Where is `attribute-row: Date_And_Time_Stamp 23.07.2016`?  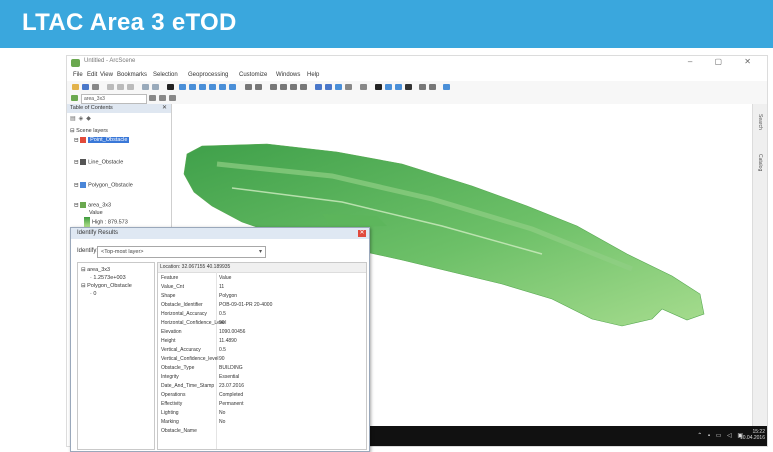
attribute-row: Date_And_Time_Stamp 23.07.2016 is located at coordinates (262, 385).